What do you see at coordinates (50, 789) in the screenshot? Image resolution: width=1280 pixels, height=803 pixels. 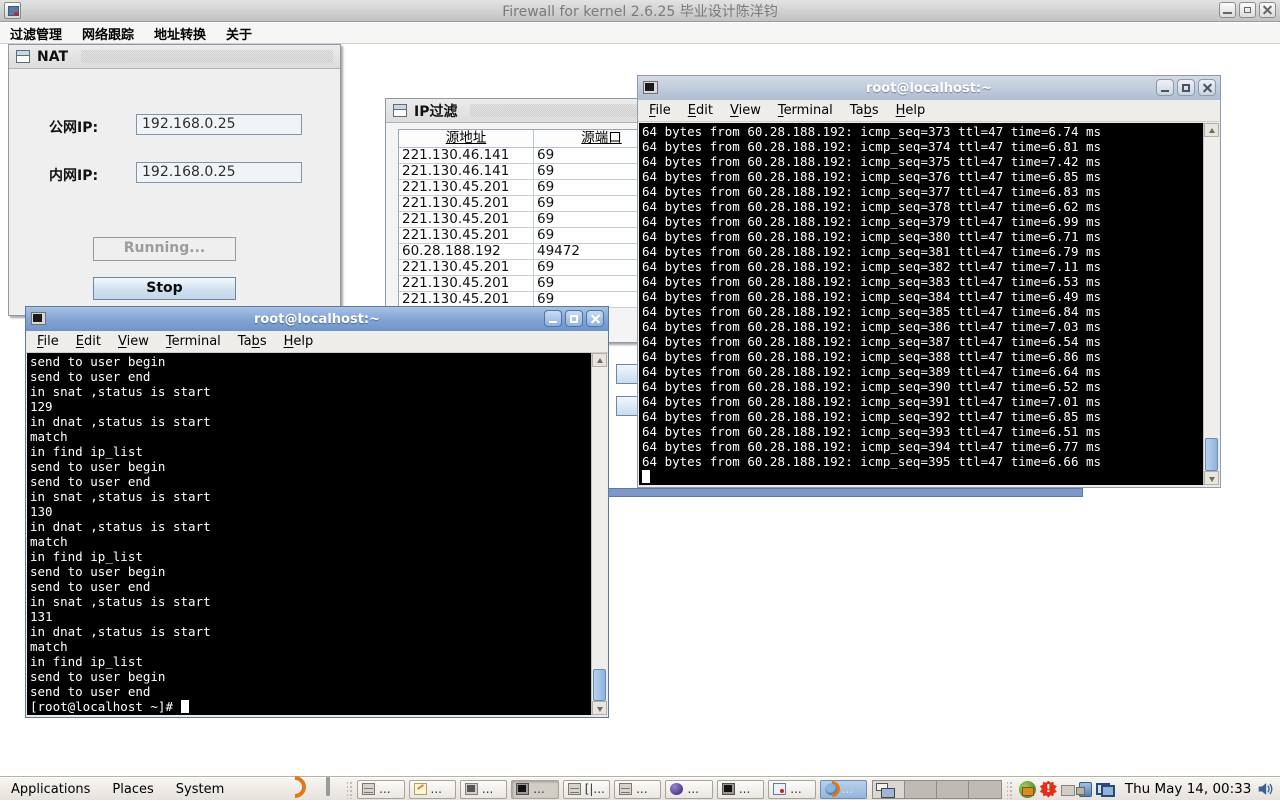 I see `applications-menu: Applications` at bounding box center [50, 789].